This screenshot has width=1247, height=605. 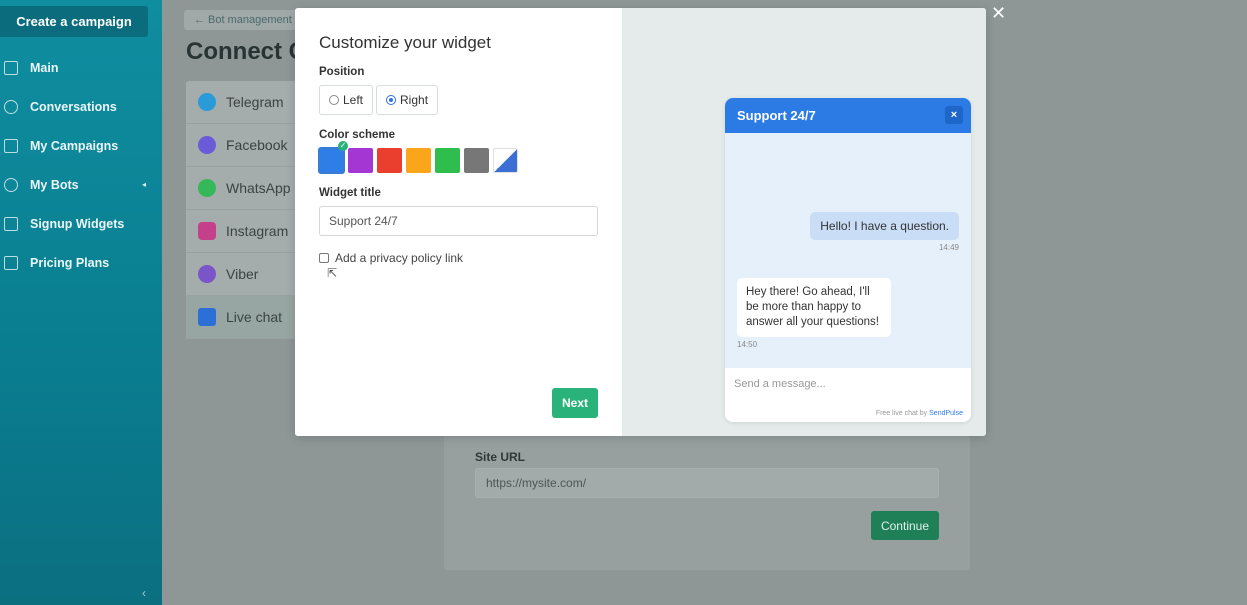 What do you see at coordinates (258, 188) in the screenshot?
I see `channel-label: WhatsApp` at bounding box center [258, 188].